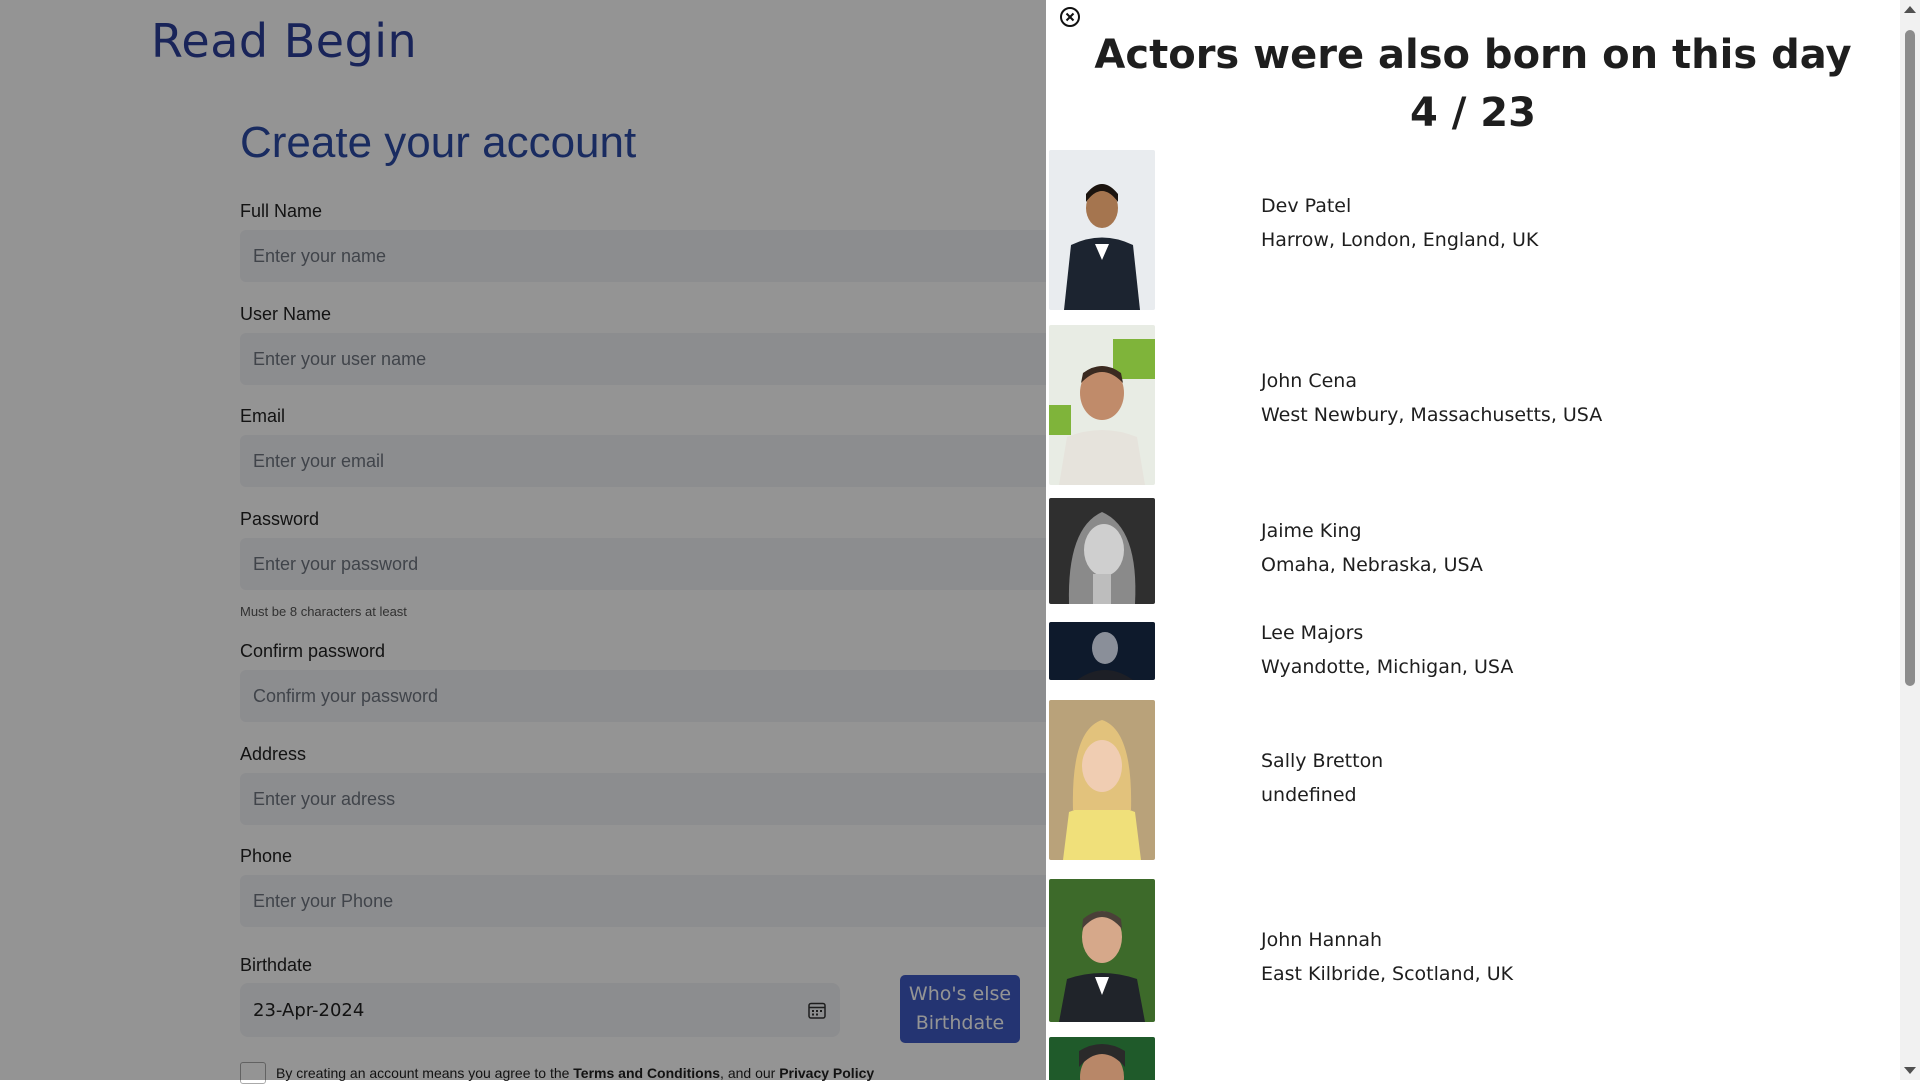 The height and width of the screenshot is (1084, 1920). What do you see at coordinates (1322, 940) in the screenshot?
I see `actor-name: John Hannah` at bounding box center [1322, 940].